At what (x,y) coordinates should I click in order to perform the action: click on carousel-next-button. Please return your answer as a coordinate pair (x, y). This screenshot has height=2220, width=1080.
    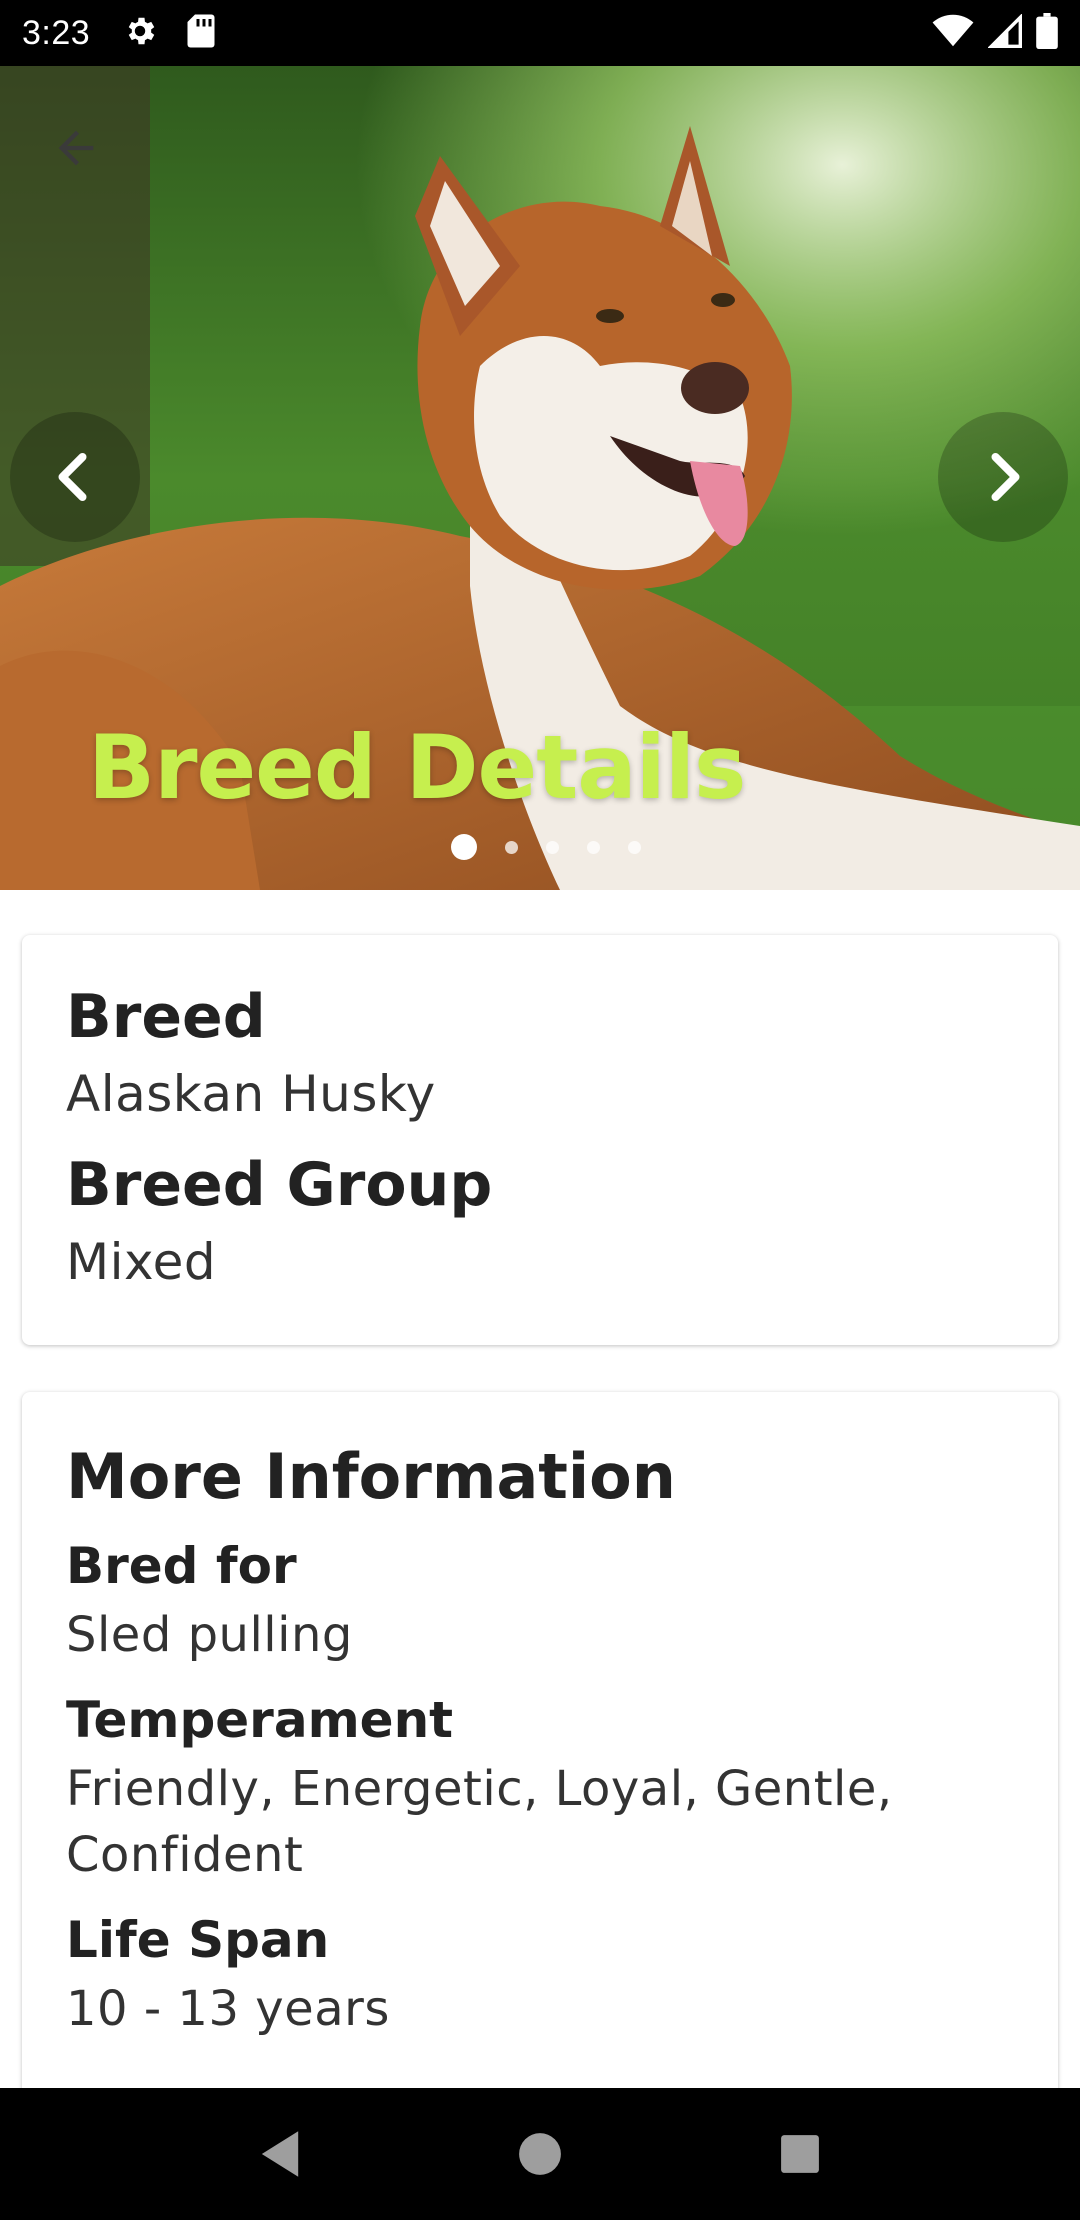
    Looking at the image, I should click on (1003, 477).